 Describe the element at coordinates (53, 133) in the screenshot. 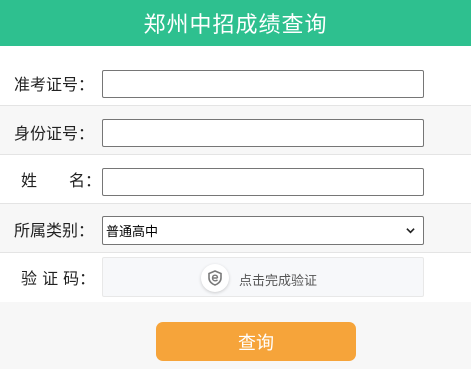

I see `id-number-label: 身份证号：` at that location.